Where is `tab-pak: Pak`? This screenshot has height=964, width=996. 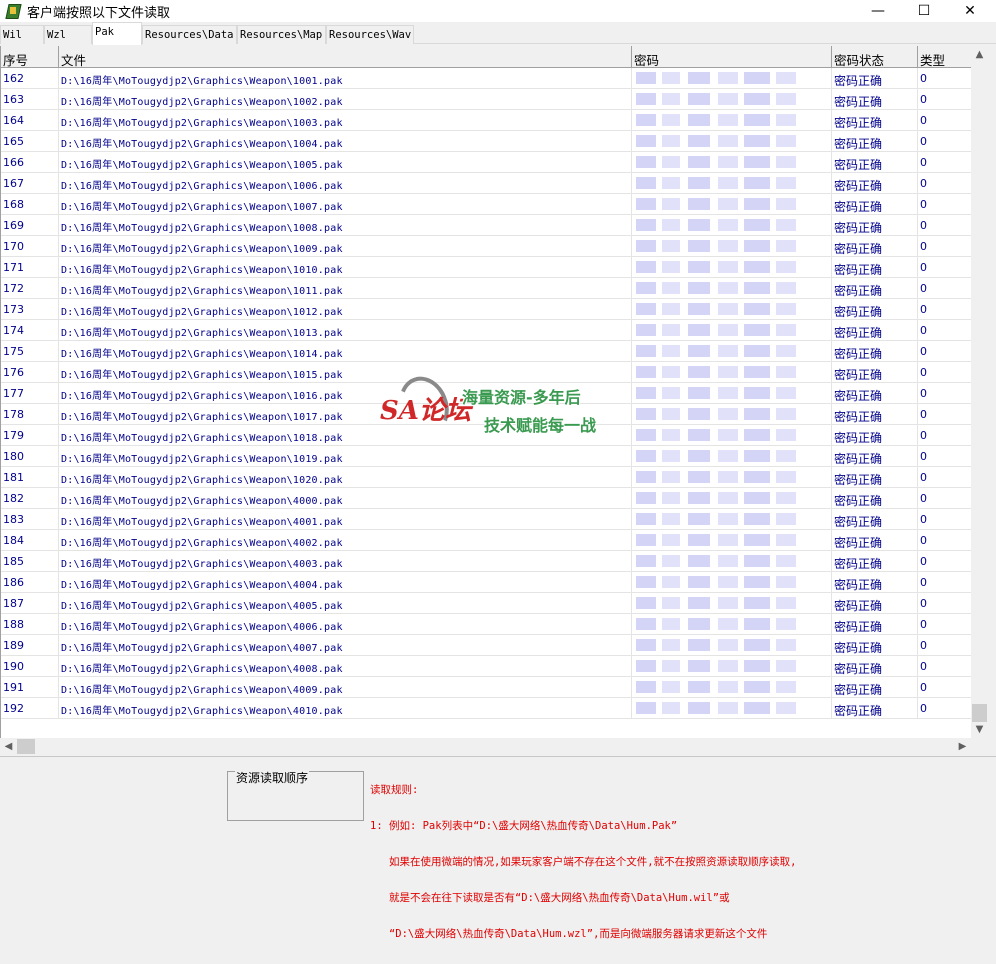
tab-pak: Pak is located at coordinates (117, 33).